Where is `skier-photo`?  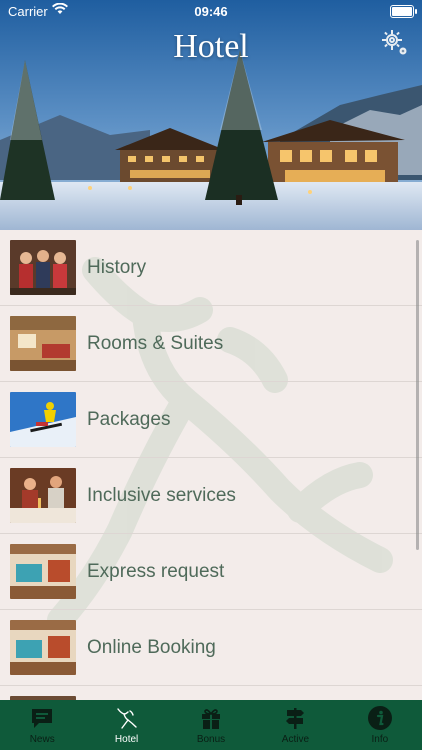 skier-photo is located at coordinates (43, 419).